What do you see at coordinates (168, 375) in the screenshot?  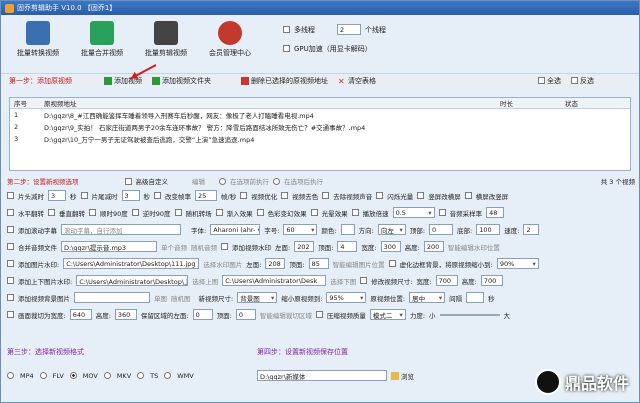 I see `format-wmv-radio` at bounding box center [168, 375].